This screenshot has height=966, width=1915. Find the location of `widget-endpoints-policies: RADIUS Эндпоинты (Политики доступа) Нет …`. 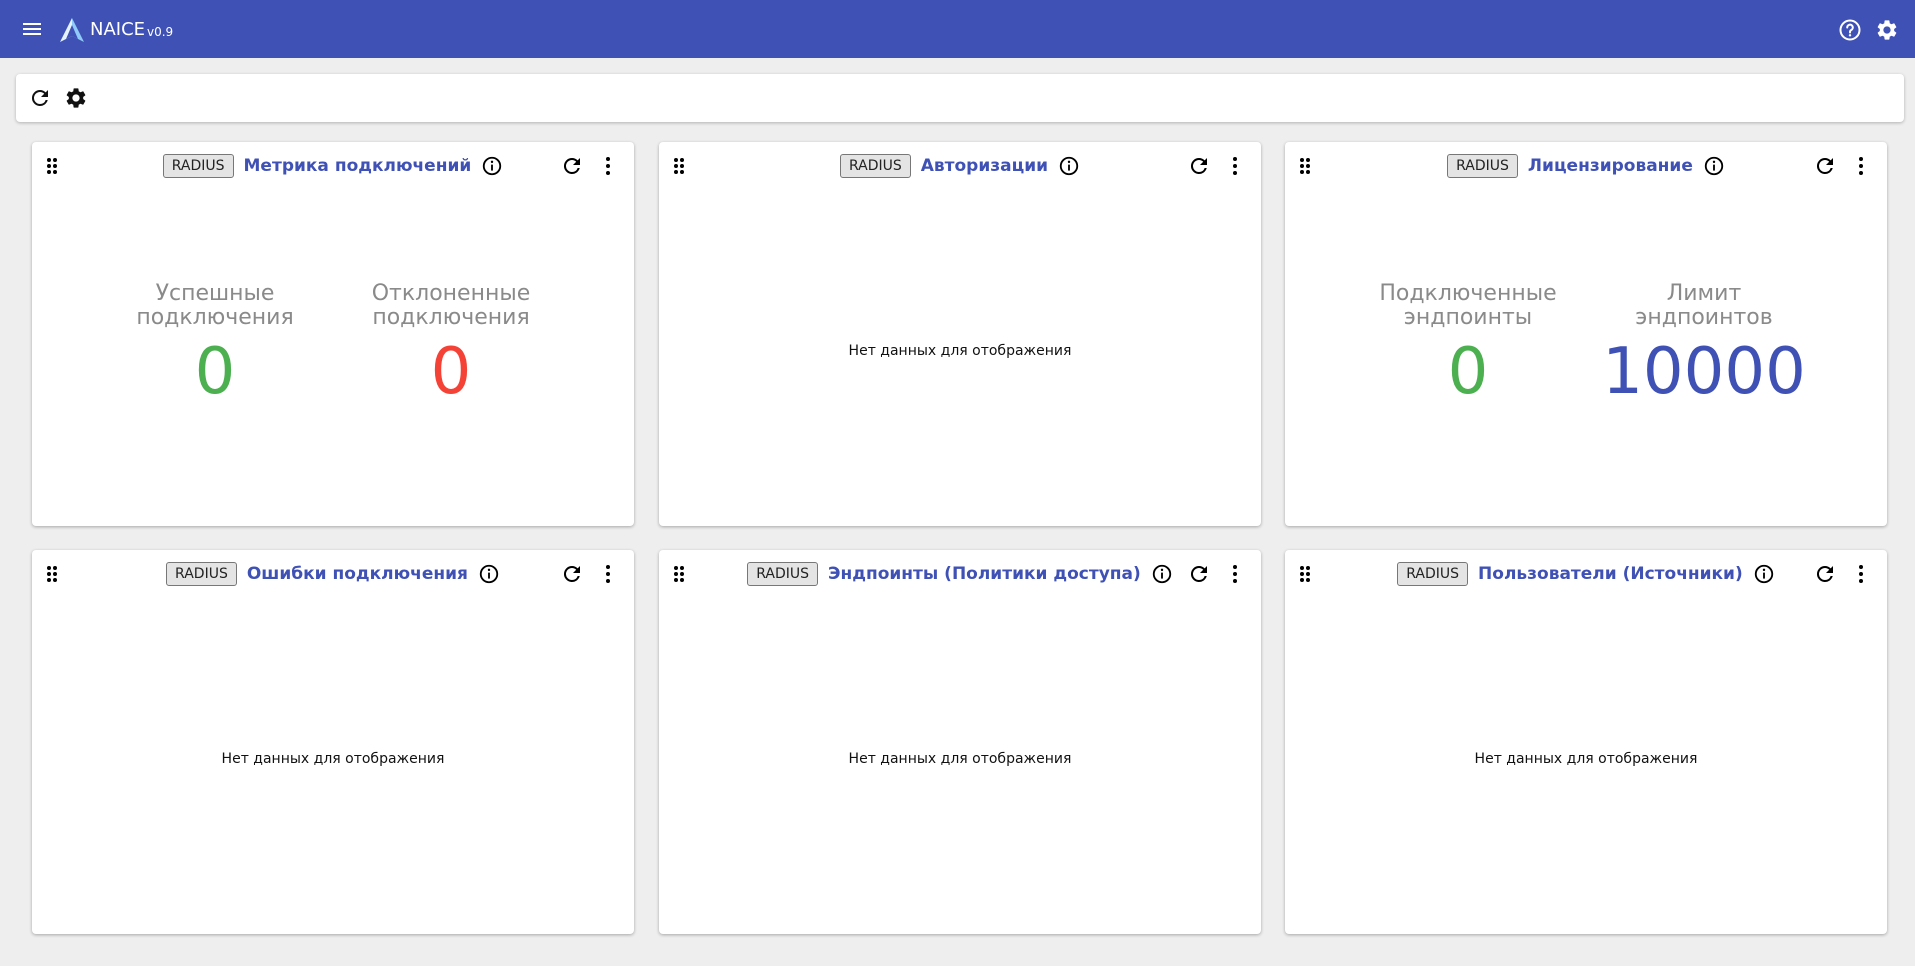

widget-endpoints-policies: RADIUS Эндпоинты (Политики доступа) Нет … is located at coordinates (960, 742).